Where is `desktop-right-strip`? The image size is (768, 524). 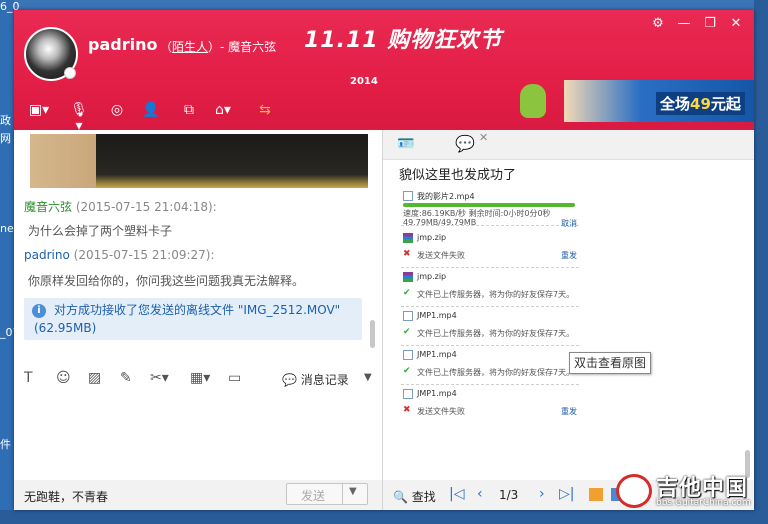
desktop-right-strip is located at coordinates (761, 262).